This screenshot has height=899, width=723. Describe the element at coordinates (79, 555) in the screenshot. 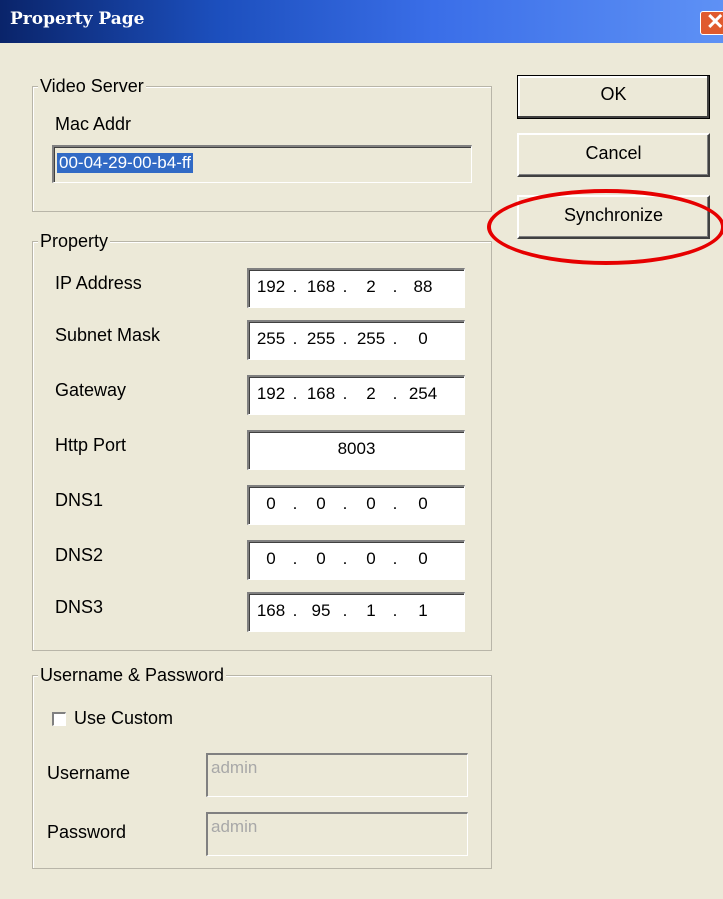

I see `dns2-label: DNS2` at that location.